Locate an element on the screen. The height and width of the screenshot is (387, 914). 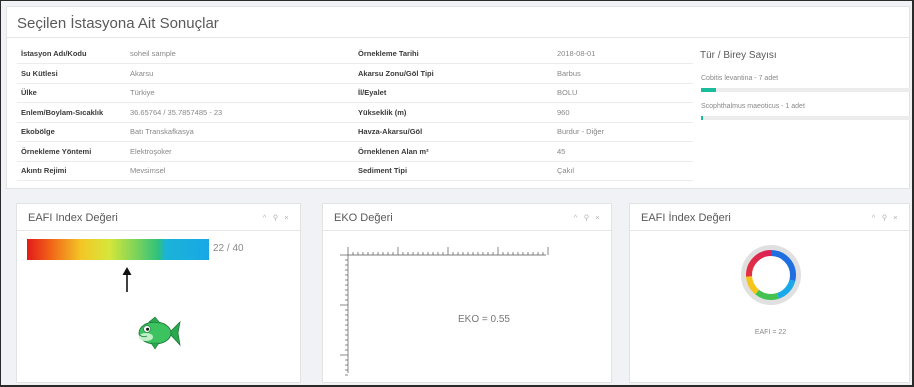
species-label: Scophthalmus maeoticus - 1 adet is located at coordinates (753, 106).